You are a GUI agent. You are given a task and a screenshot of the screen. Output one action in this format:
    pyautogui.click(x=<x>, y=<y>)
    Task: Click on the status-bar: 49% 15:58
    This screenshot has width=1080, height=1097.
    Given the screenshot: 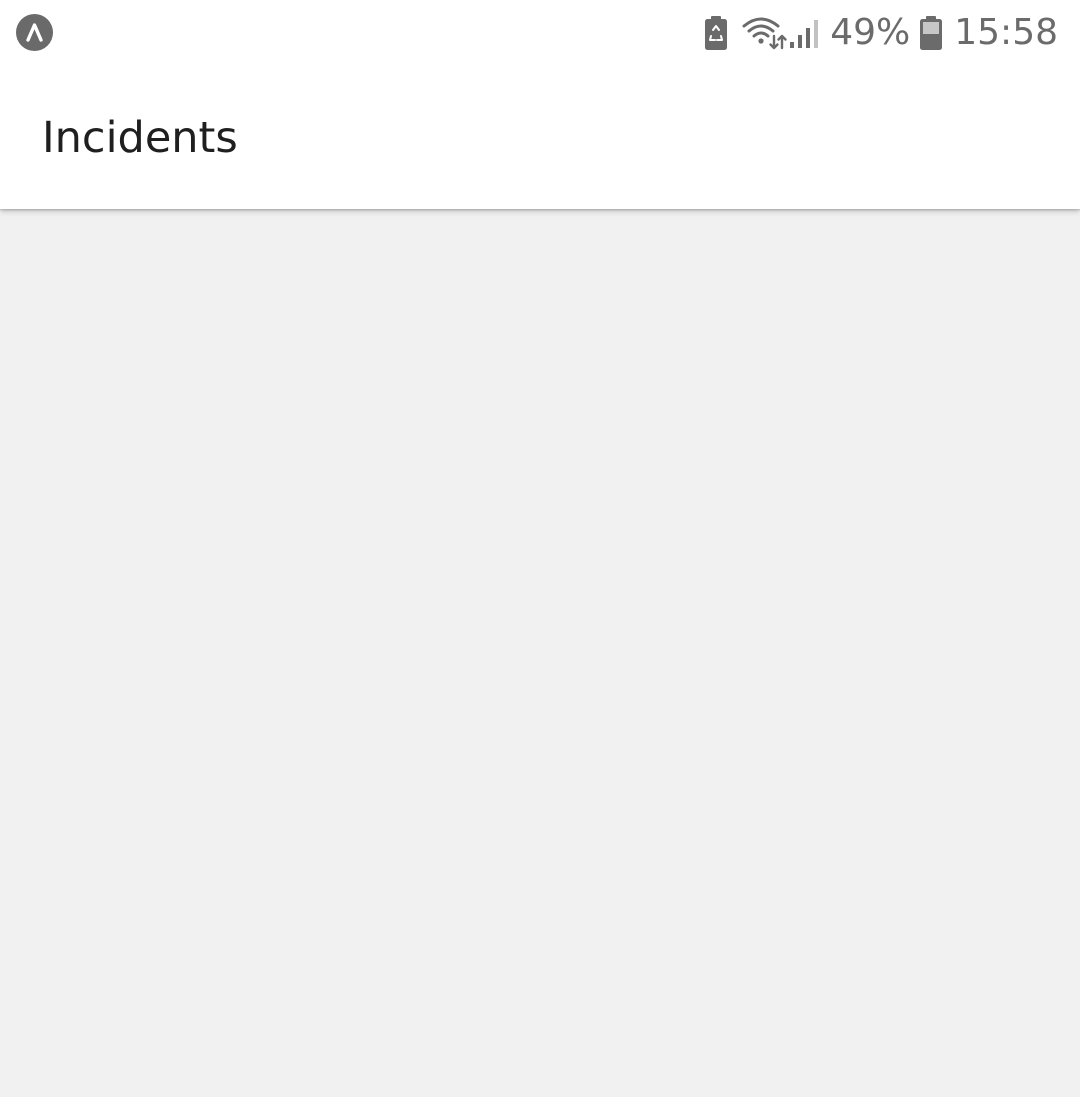 What is the action you would take?
    pyautogui.click(x=540, y=33)
    